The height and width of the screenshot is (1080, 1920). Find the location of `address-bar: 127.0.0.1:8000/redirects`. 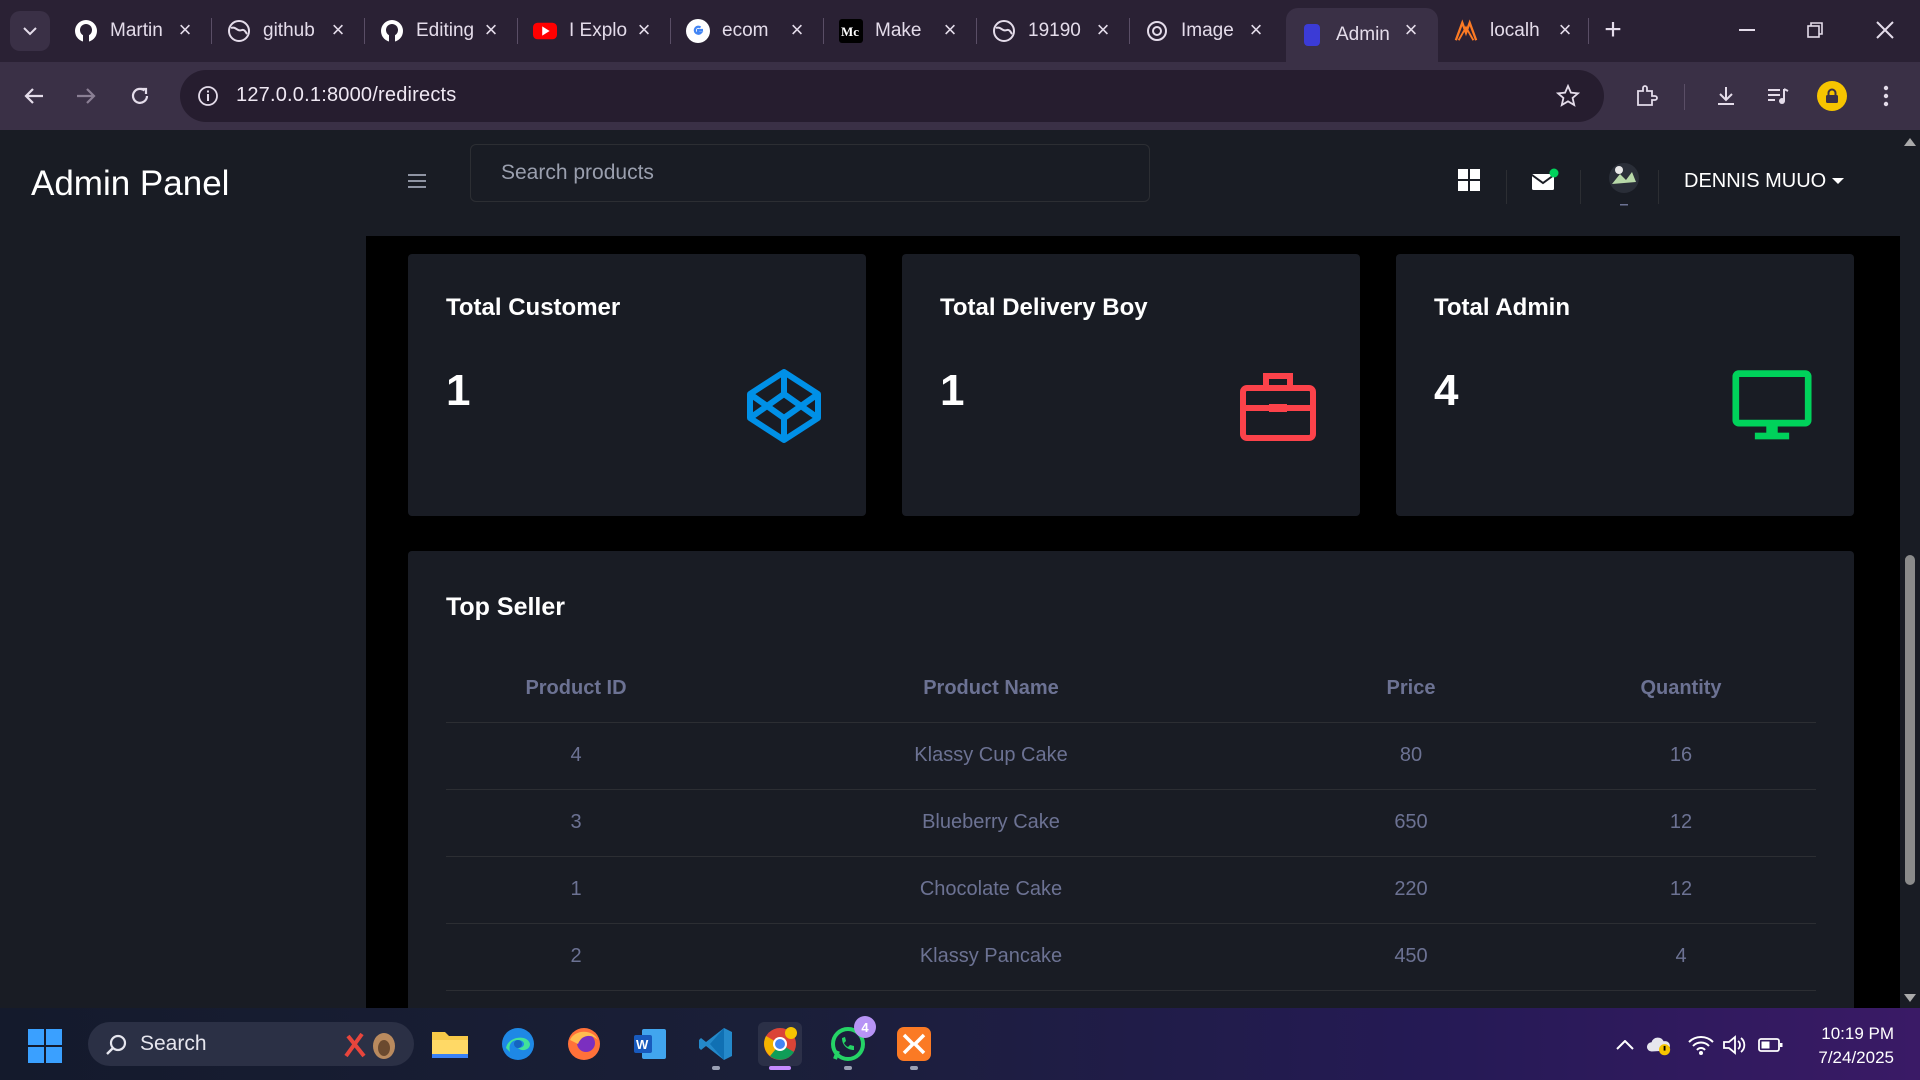

address-bar: 127.0.0.1:8000/redirects is located at coordinates (892, 96).